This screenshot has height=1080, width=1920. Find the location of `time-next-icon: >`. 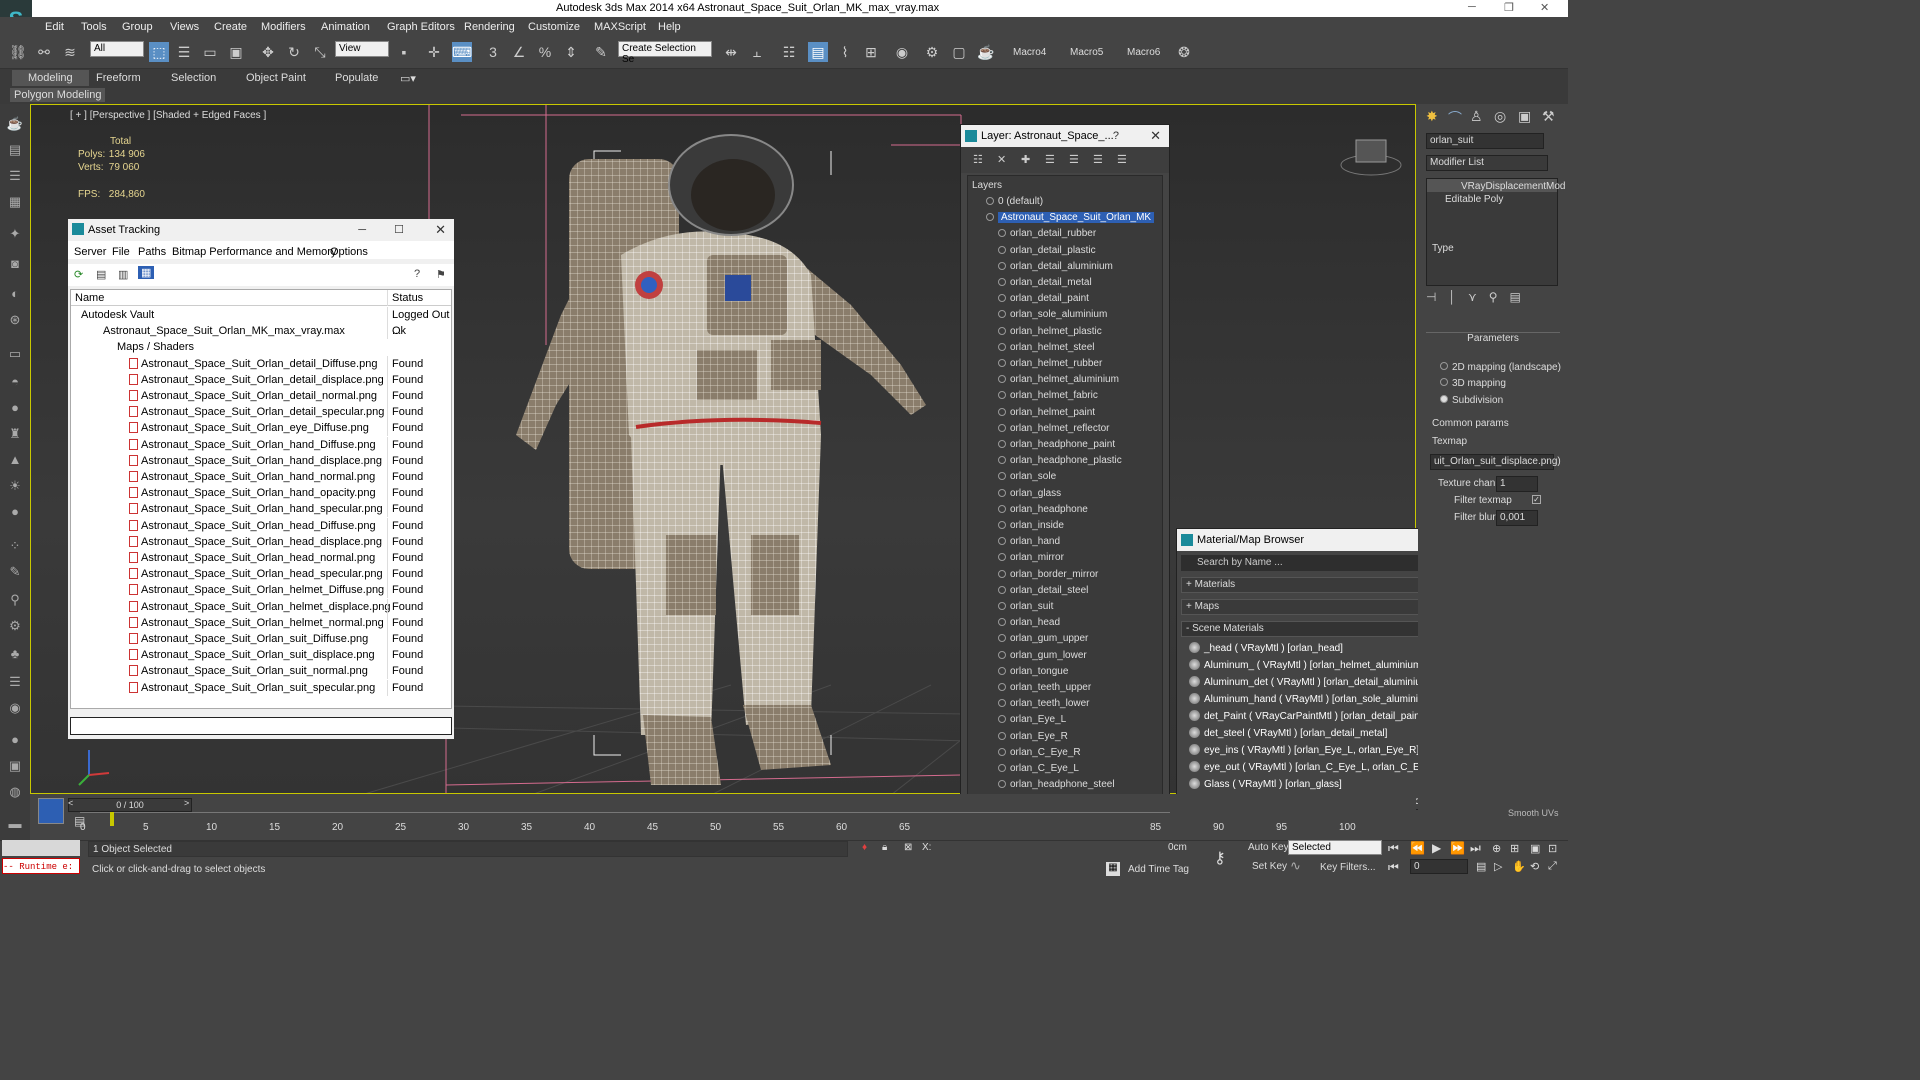

time-next-icon: > is located at coordinates (186, 803).